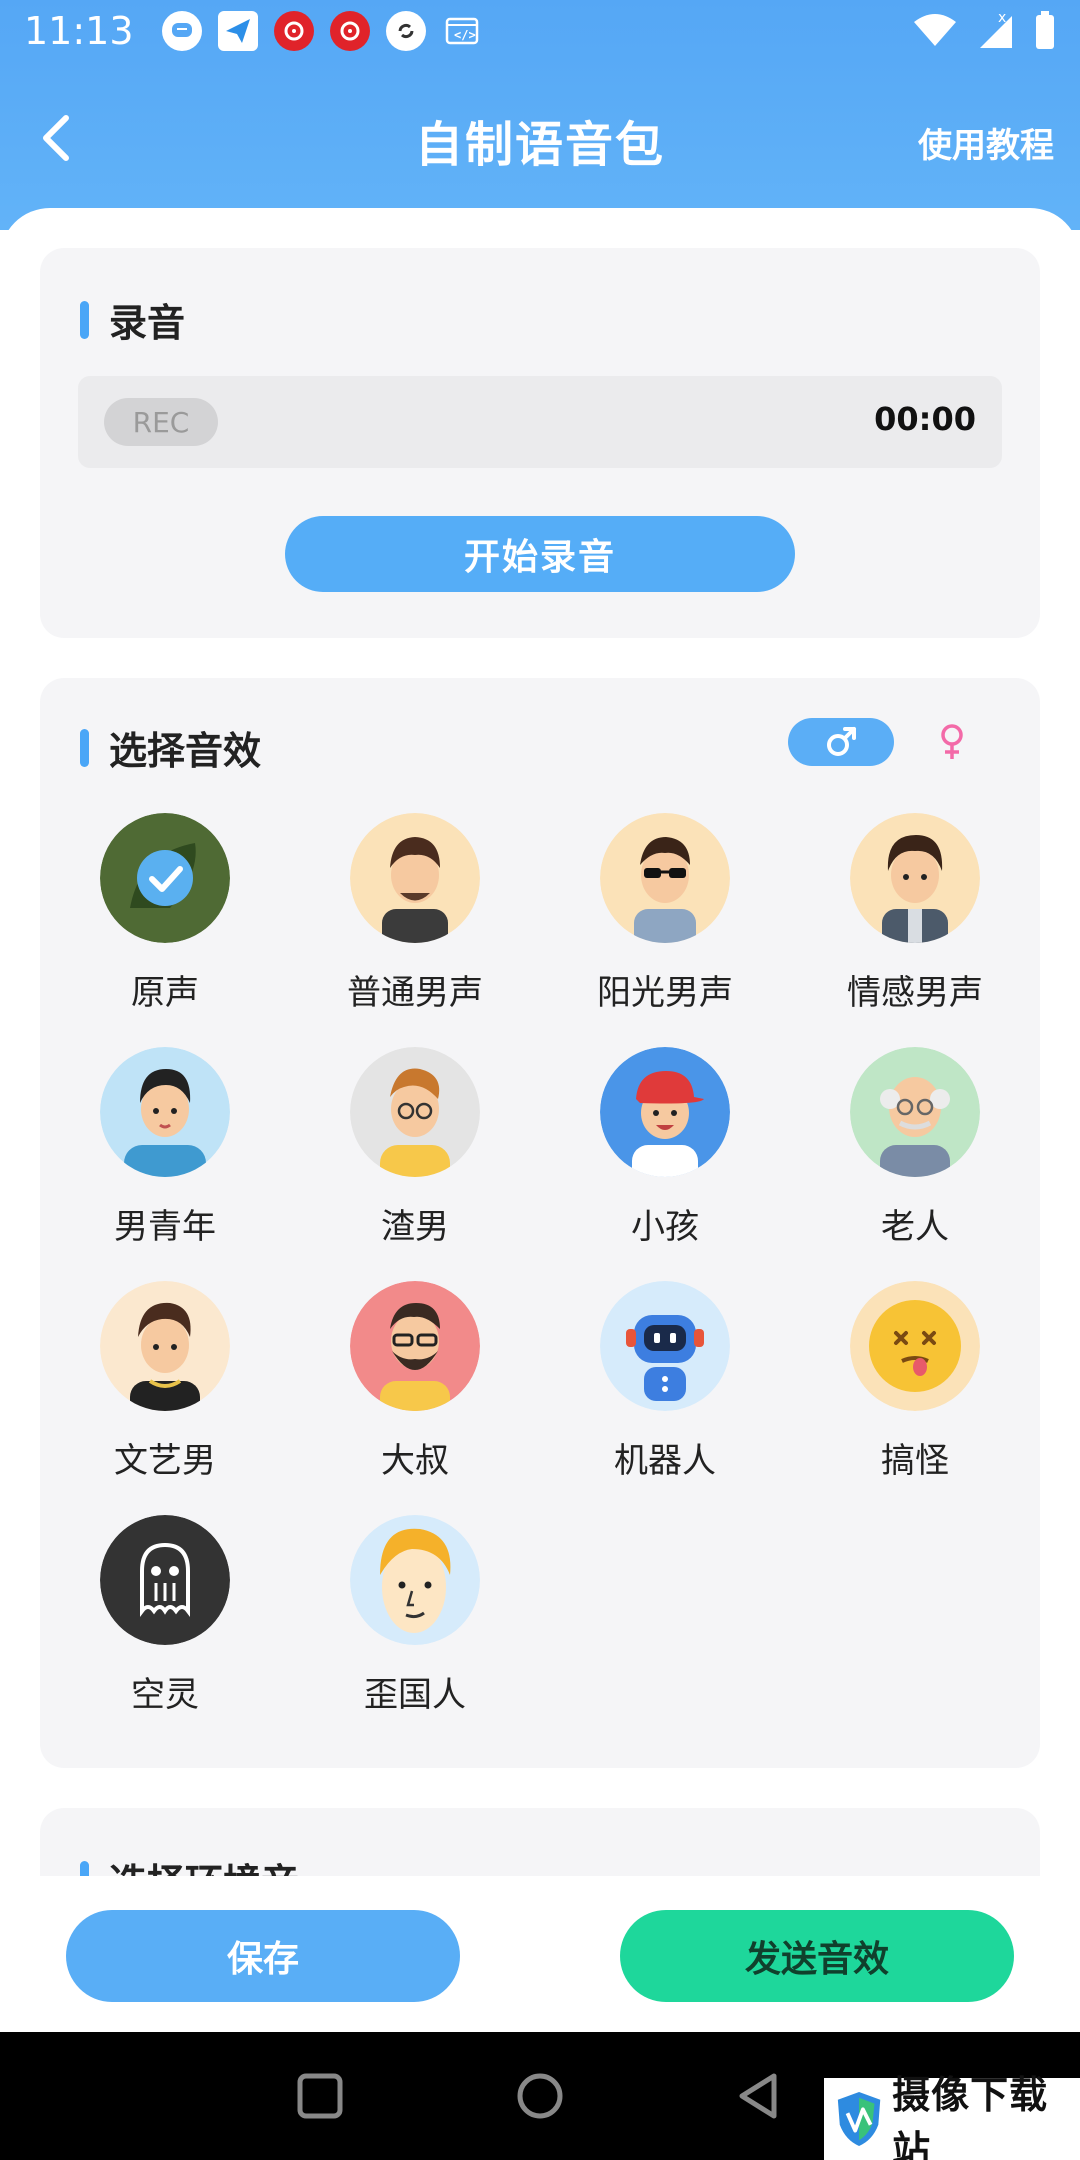 The height and width of the screenshot is (2160, 1080). I want to click on recents-icon, so click(320, 2096).